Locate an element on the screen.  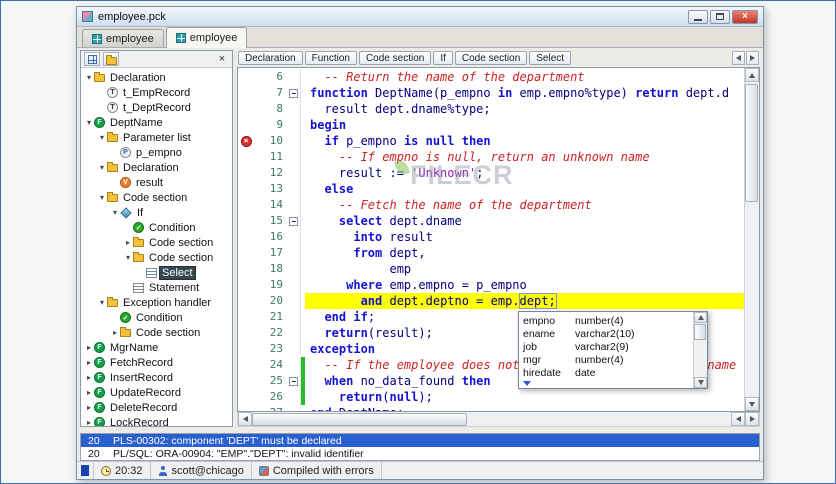
popup-scroll-up-button is located at coordinates (700, 317).